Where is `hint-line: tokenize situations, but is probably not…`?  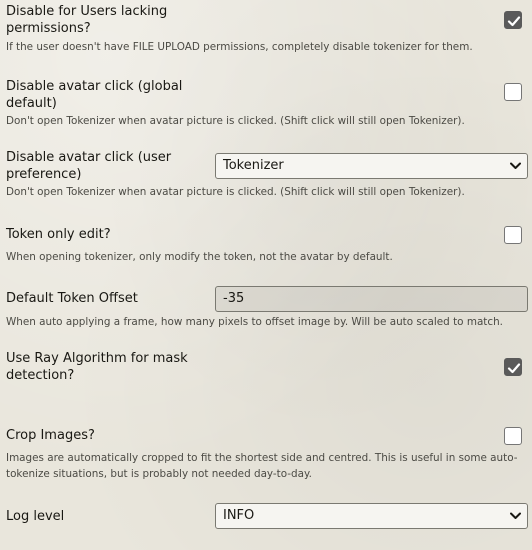
hint-line: tokenize situations, but is probably not… is located at coordinates (159, 474).